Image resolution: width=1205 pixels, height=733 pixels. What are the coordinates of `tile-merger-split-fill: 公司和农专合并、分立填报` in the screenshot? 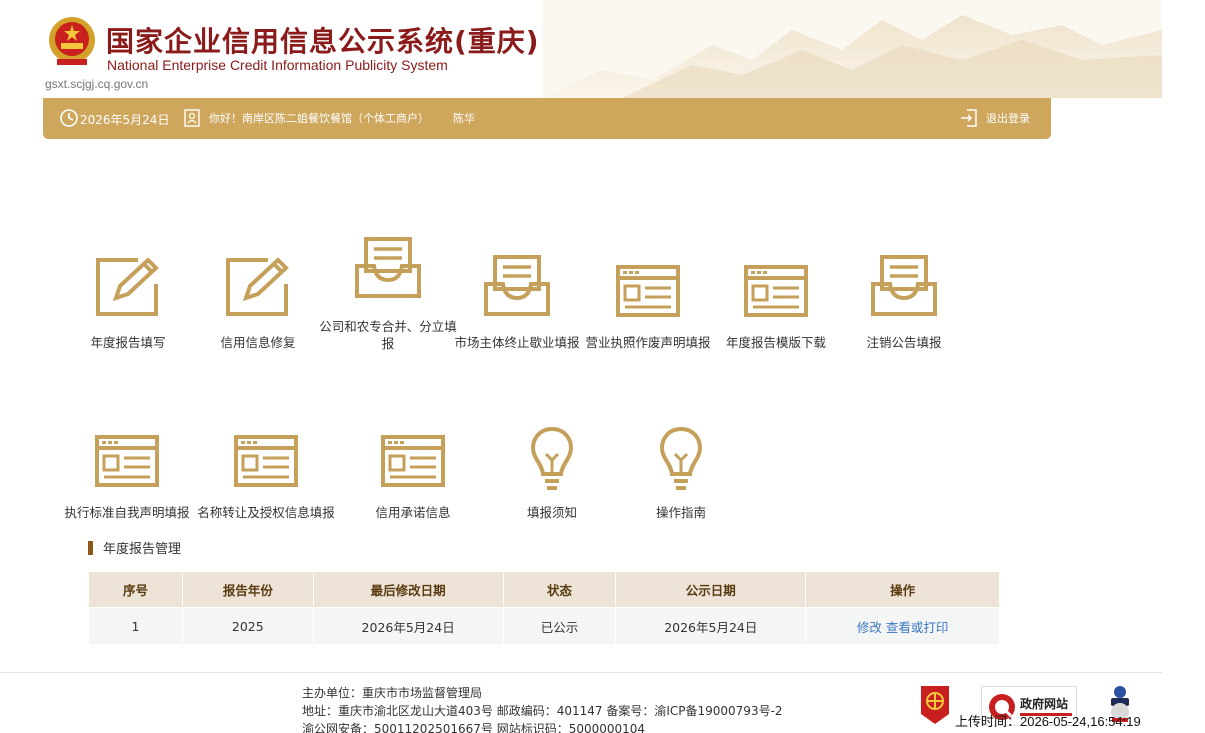 It's located at (388, 294).